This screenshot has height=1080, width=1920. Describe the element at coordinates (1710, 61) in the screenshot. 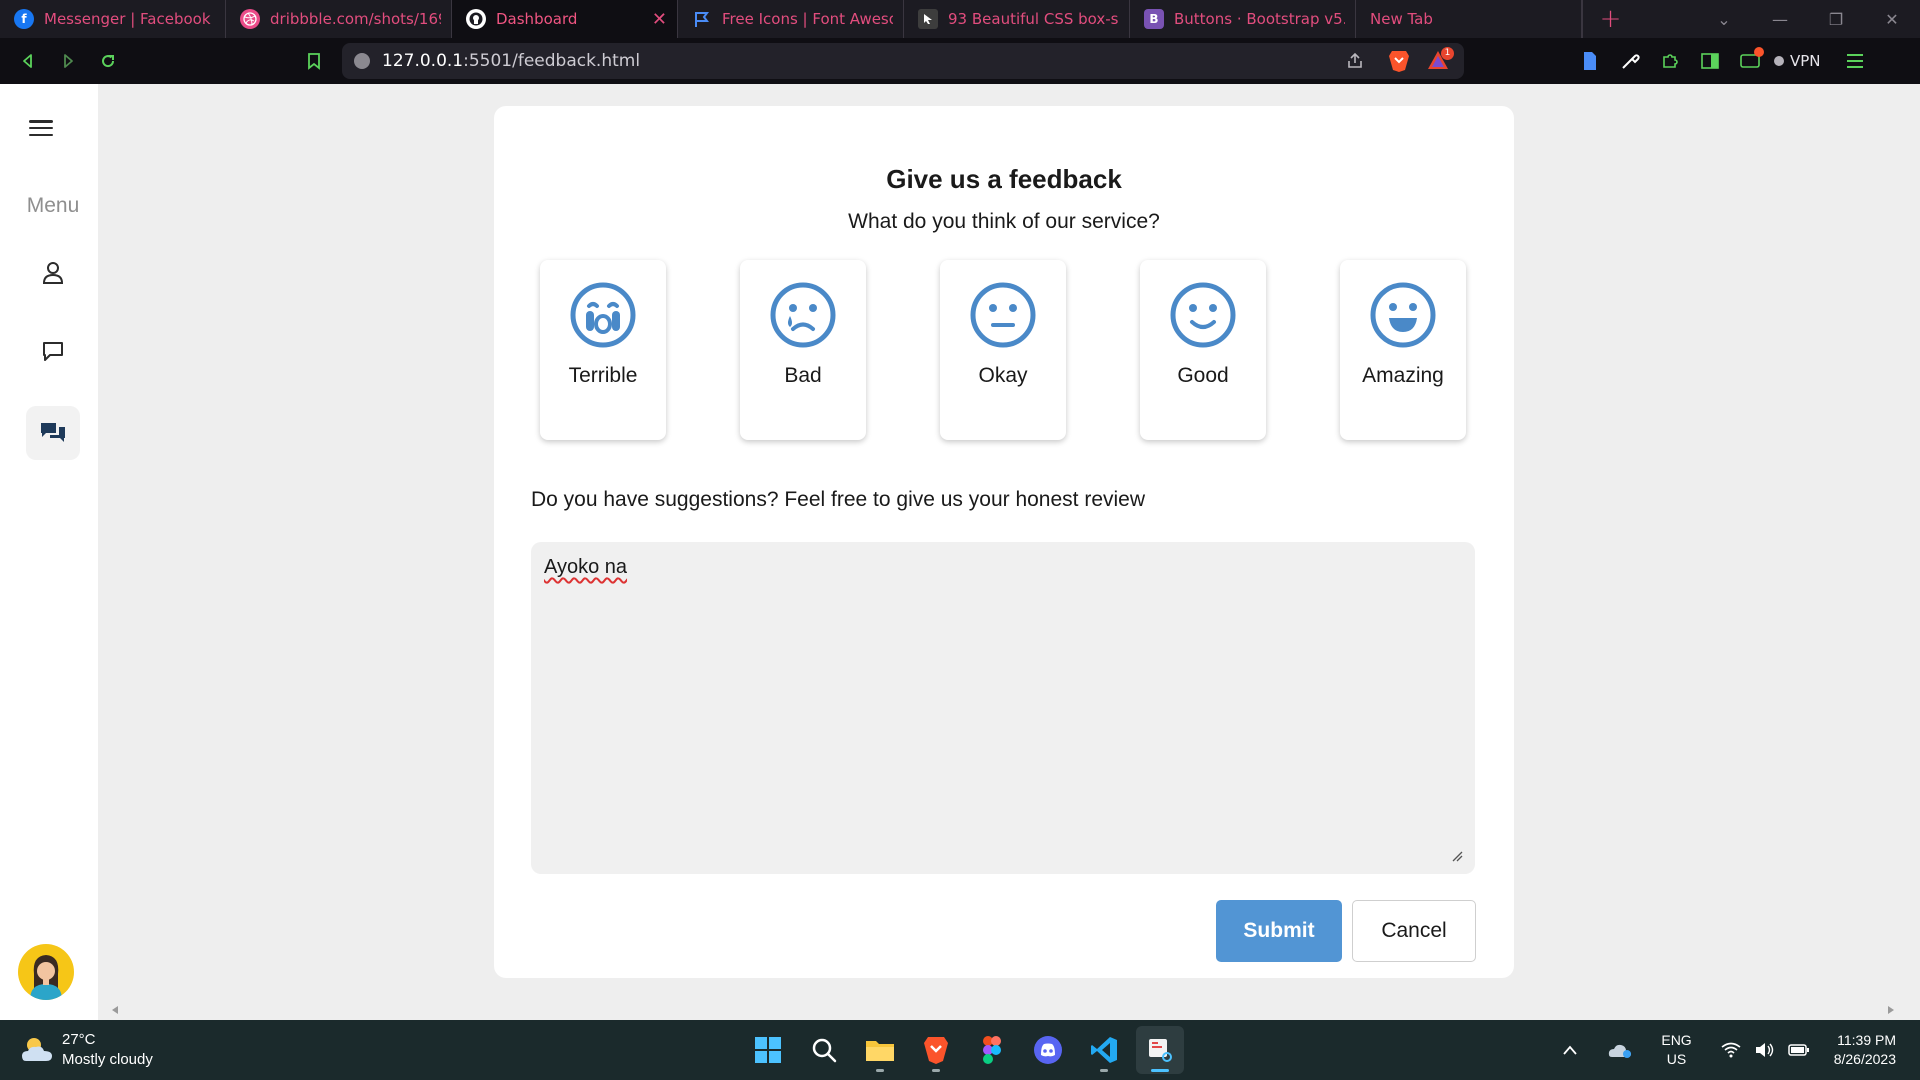

I see `sidebar-toggle-icon` at that location.